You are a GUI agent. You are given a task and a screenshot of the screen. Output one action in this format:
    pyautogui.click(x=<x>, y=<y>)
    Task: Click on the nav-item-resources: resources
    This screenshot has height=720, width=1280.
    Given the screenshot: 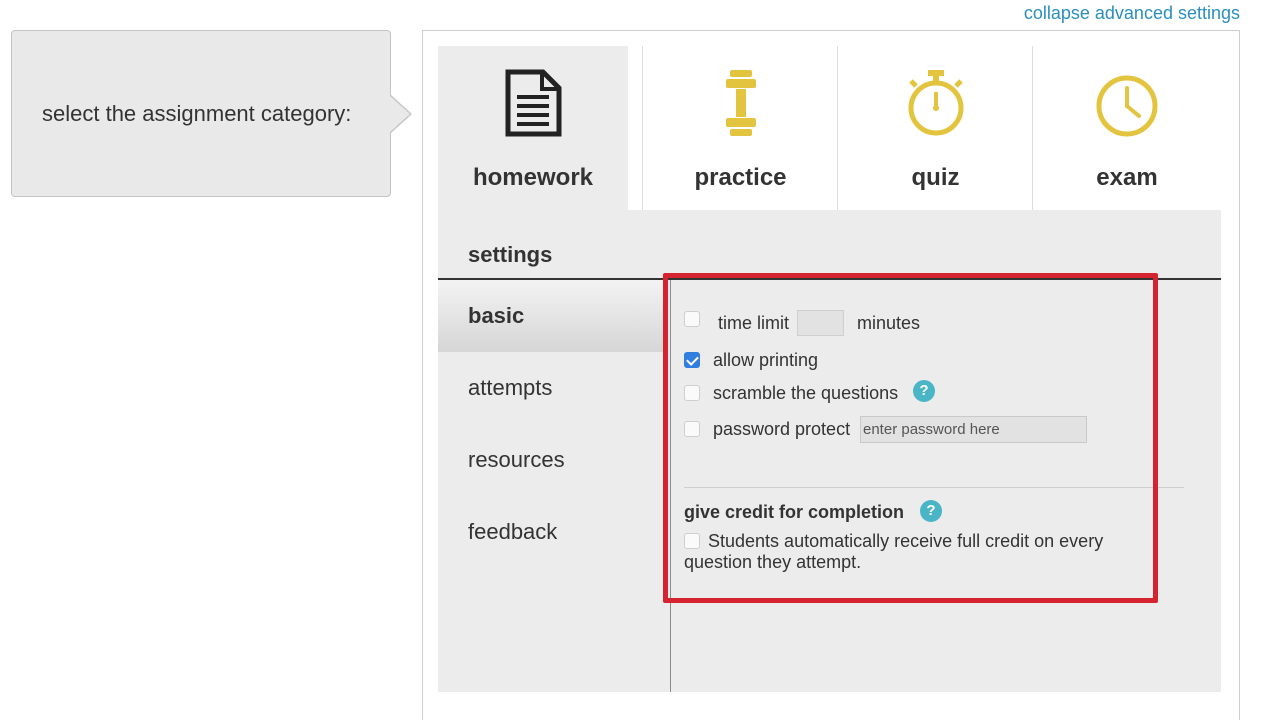 What is the action you would take?
    pyautogui.click(x=551, y=460)
    